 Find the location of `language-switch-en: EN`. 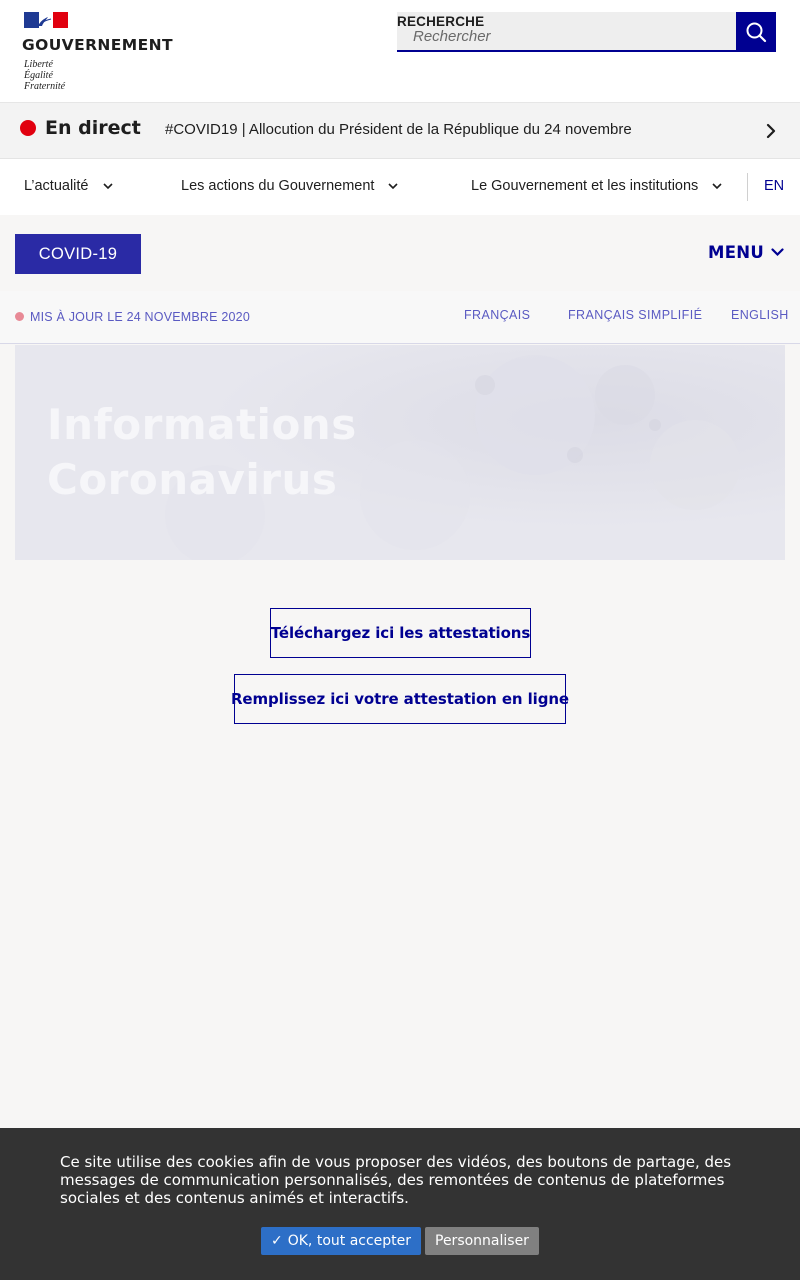

language-switch-en: EN is located at coordinates (774, 186).